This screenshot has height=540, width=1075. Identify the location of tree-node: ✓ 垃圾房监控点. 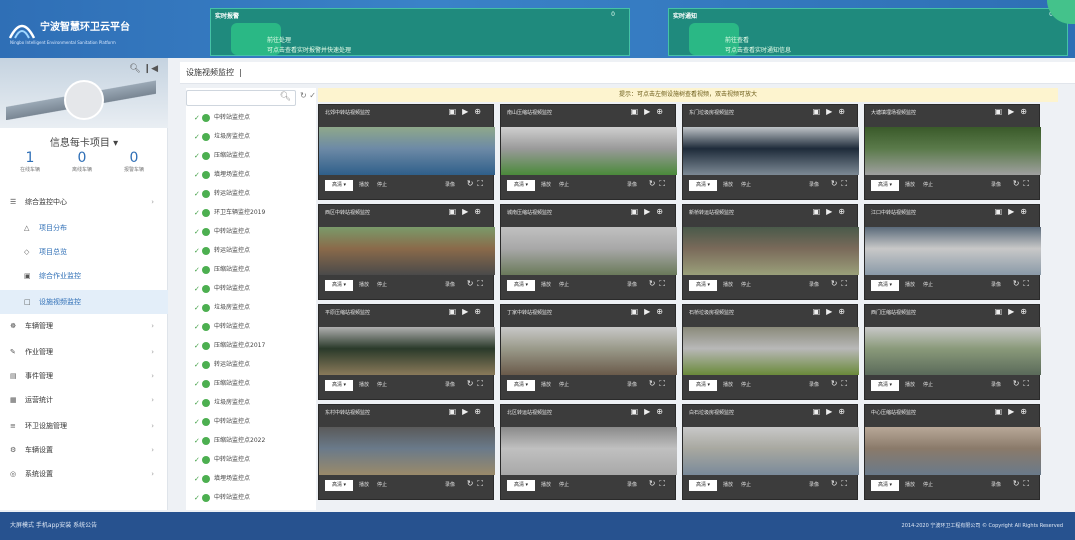
(251, 403).